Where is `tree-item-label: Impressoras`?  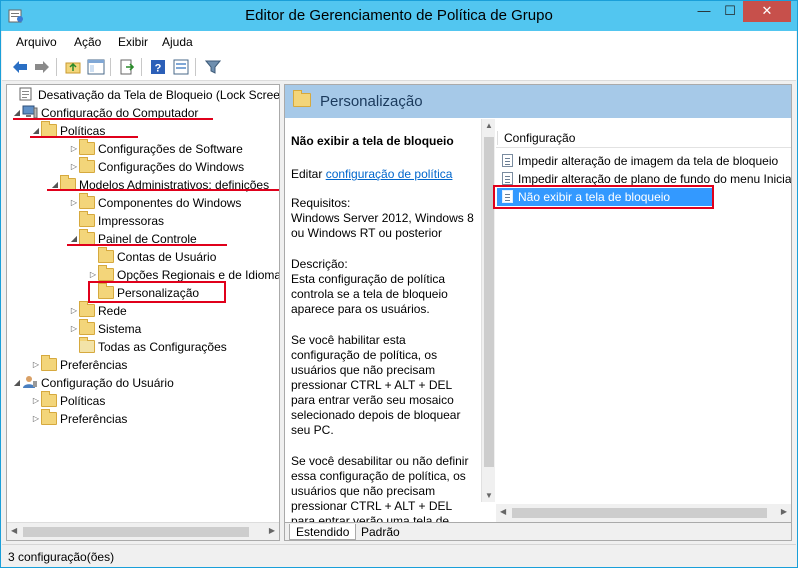
tree-item-label: Impressoras is located at coordinates (131, 221).